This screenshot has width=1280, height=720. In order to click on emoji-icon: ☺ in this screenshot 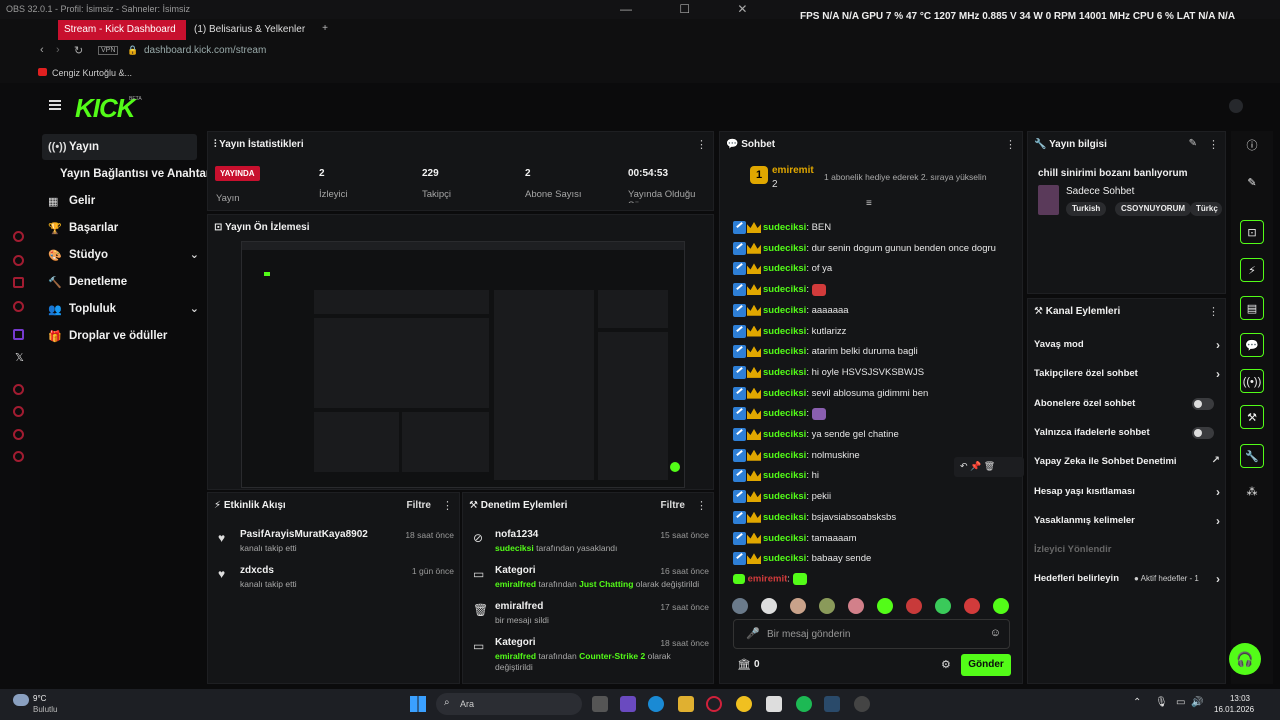, I will do `click(995, 633)`.